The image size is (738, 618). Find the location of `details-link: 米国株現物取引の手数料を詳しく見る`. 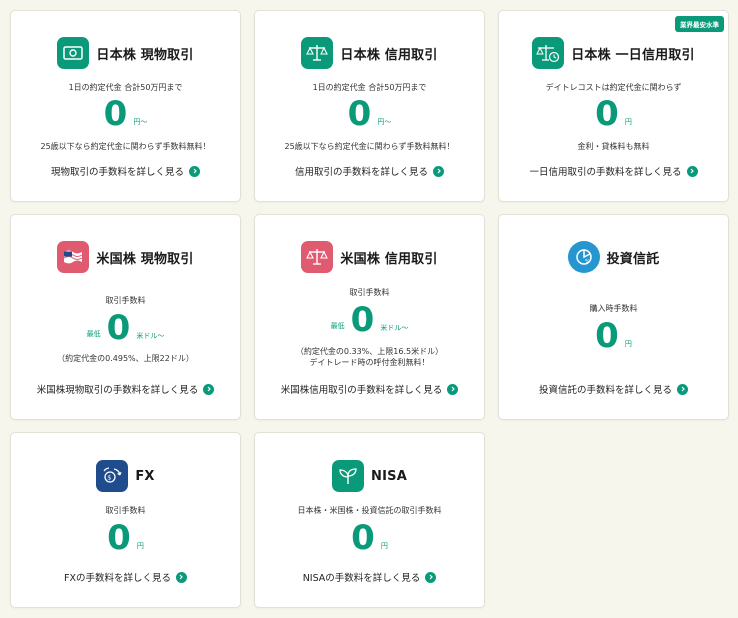

details-link: 米国株現物取引の手数料を詳しく見る is located at coordinates (125, 389).